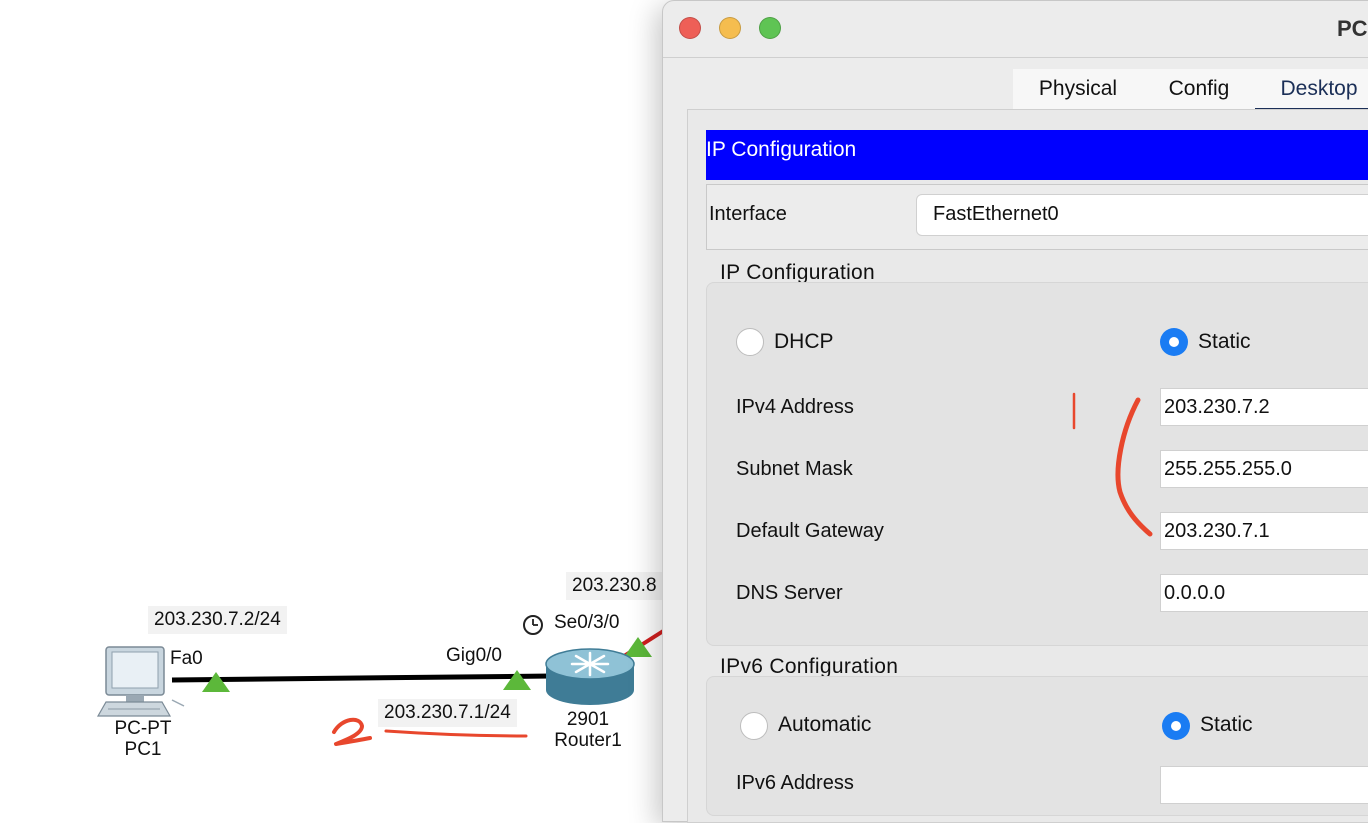 This screenshot has width=1368, height=823. Describe the element at coordinates (143, 749) in the screenshot. I see `pc-name-label: PC1` at that location.